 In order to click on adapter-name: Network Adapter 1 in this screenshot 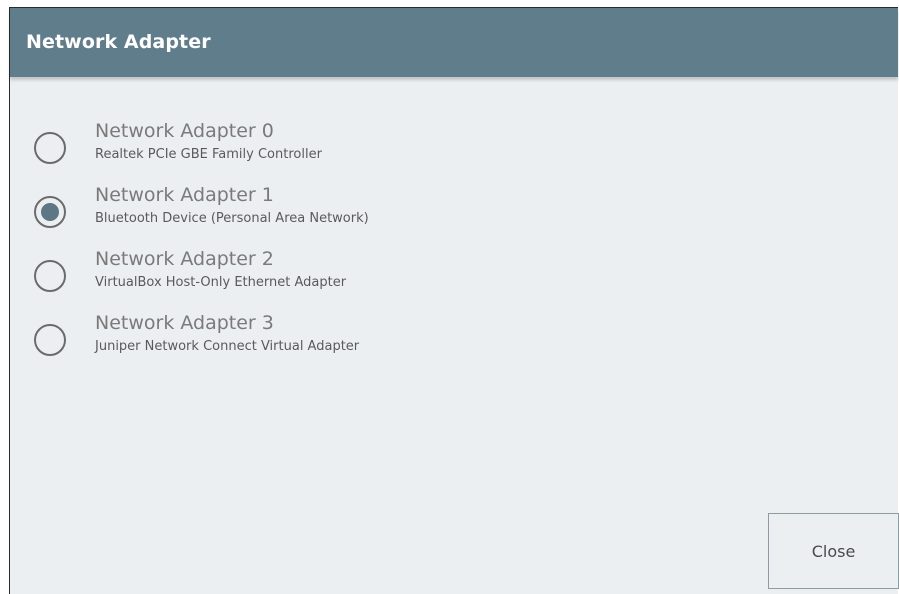, I will do `click(184, 195)`.